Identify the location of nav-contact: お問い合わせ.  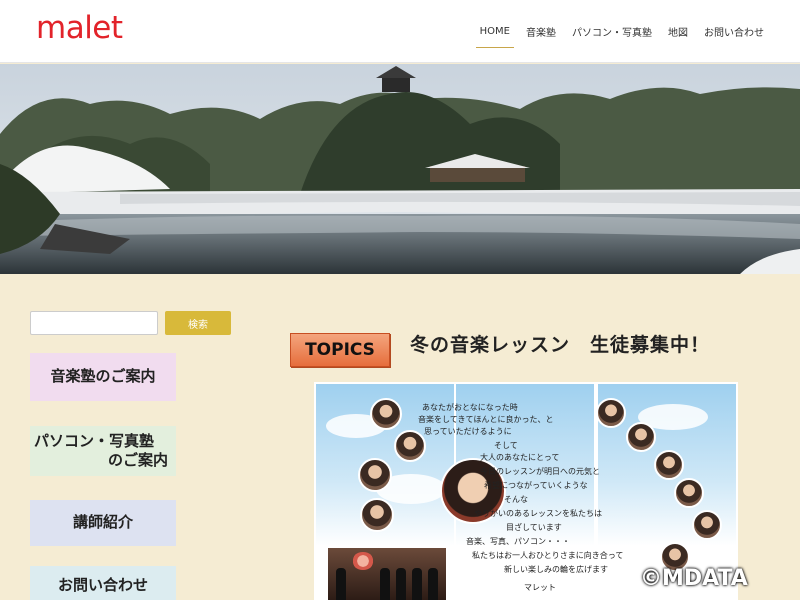
(734, 31).